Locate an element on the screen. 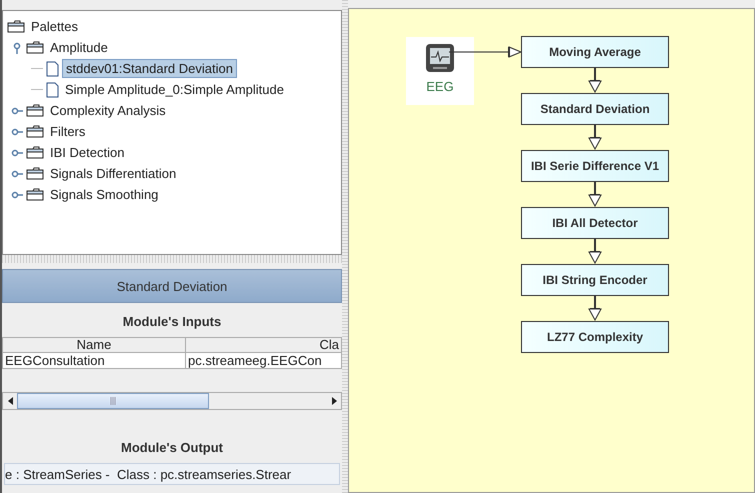  column-header: Cla is located at coordinates (264, 345).